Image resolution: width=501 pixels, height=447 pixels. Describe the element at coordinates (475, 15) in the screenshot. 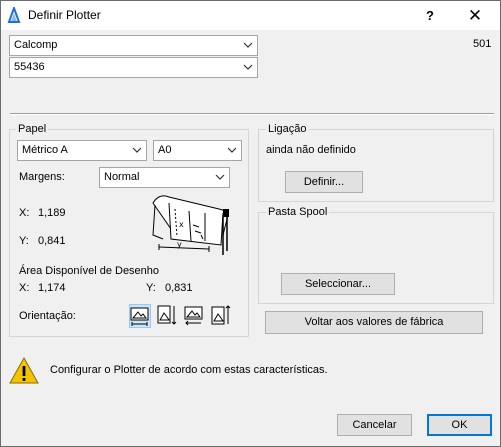

I see `close-button: ✕` at that location.